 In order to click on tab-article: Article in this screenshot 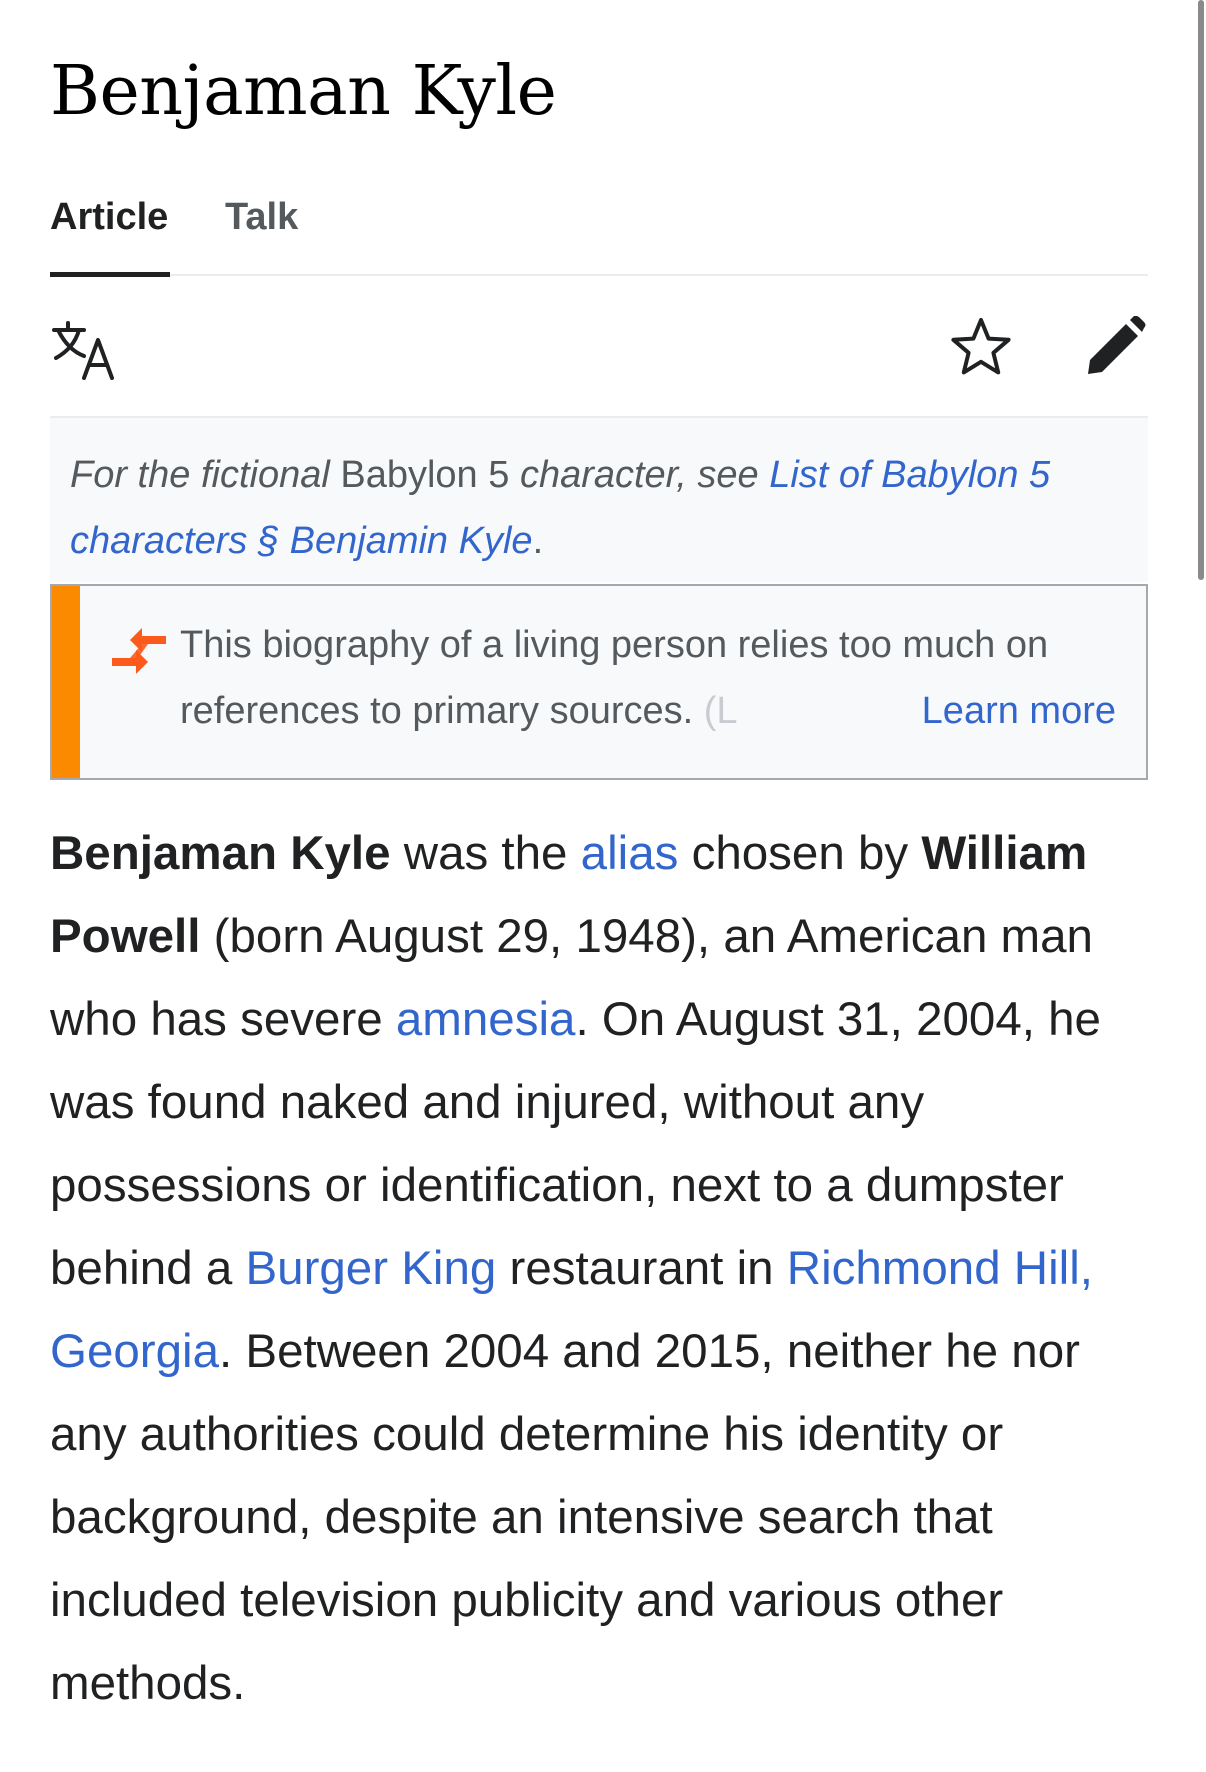, I will do `click(110, 236)`.